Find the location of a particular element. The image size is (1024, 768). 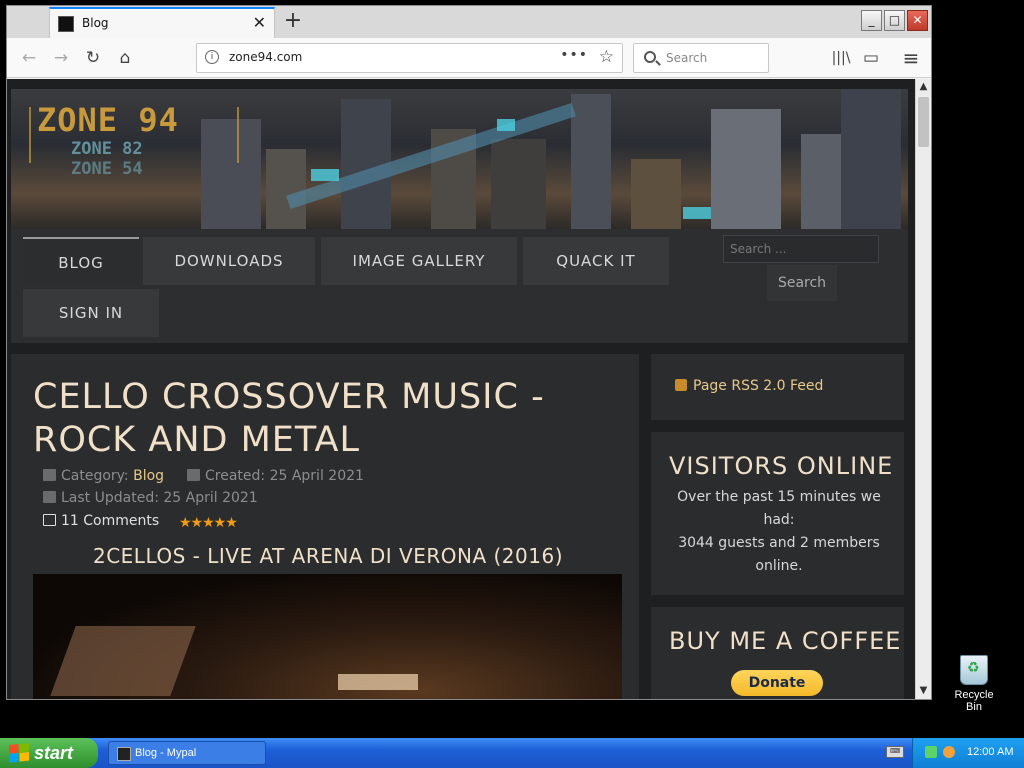

coffee-heading: BUY ME A COFFEE is located at coordinates (785, 641).